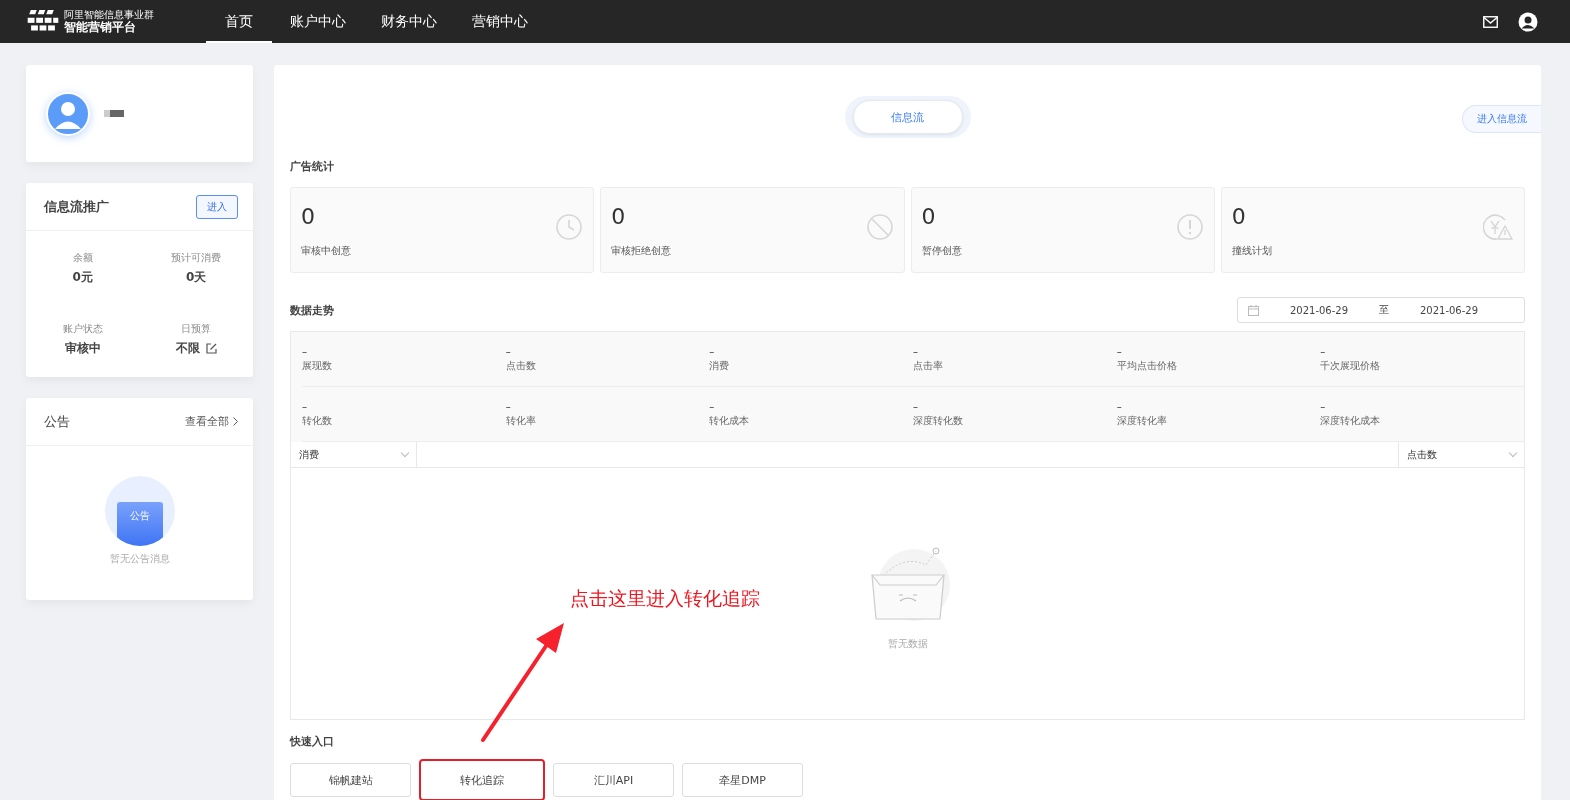 The image size is (1570, 800). Describe the element at coordinates (1189, 227) in the screenshot. I see `exclamation-icon` at that location.